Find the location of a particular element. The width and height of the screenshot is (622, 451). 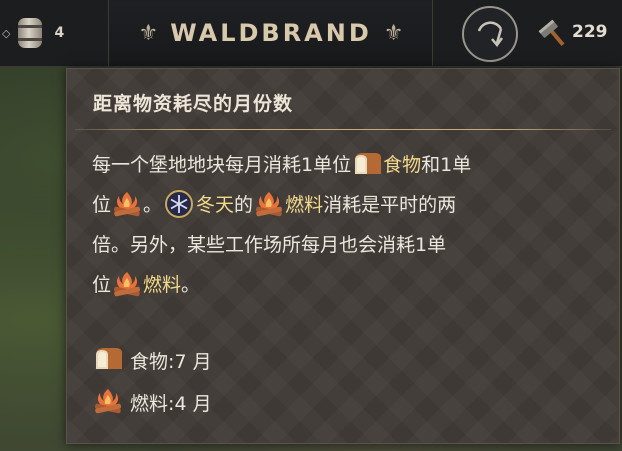

top-bar: ◇ 4 ⚜ WALDBRAND ⚜ 229 is located at coordinates (311, 33).